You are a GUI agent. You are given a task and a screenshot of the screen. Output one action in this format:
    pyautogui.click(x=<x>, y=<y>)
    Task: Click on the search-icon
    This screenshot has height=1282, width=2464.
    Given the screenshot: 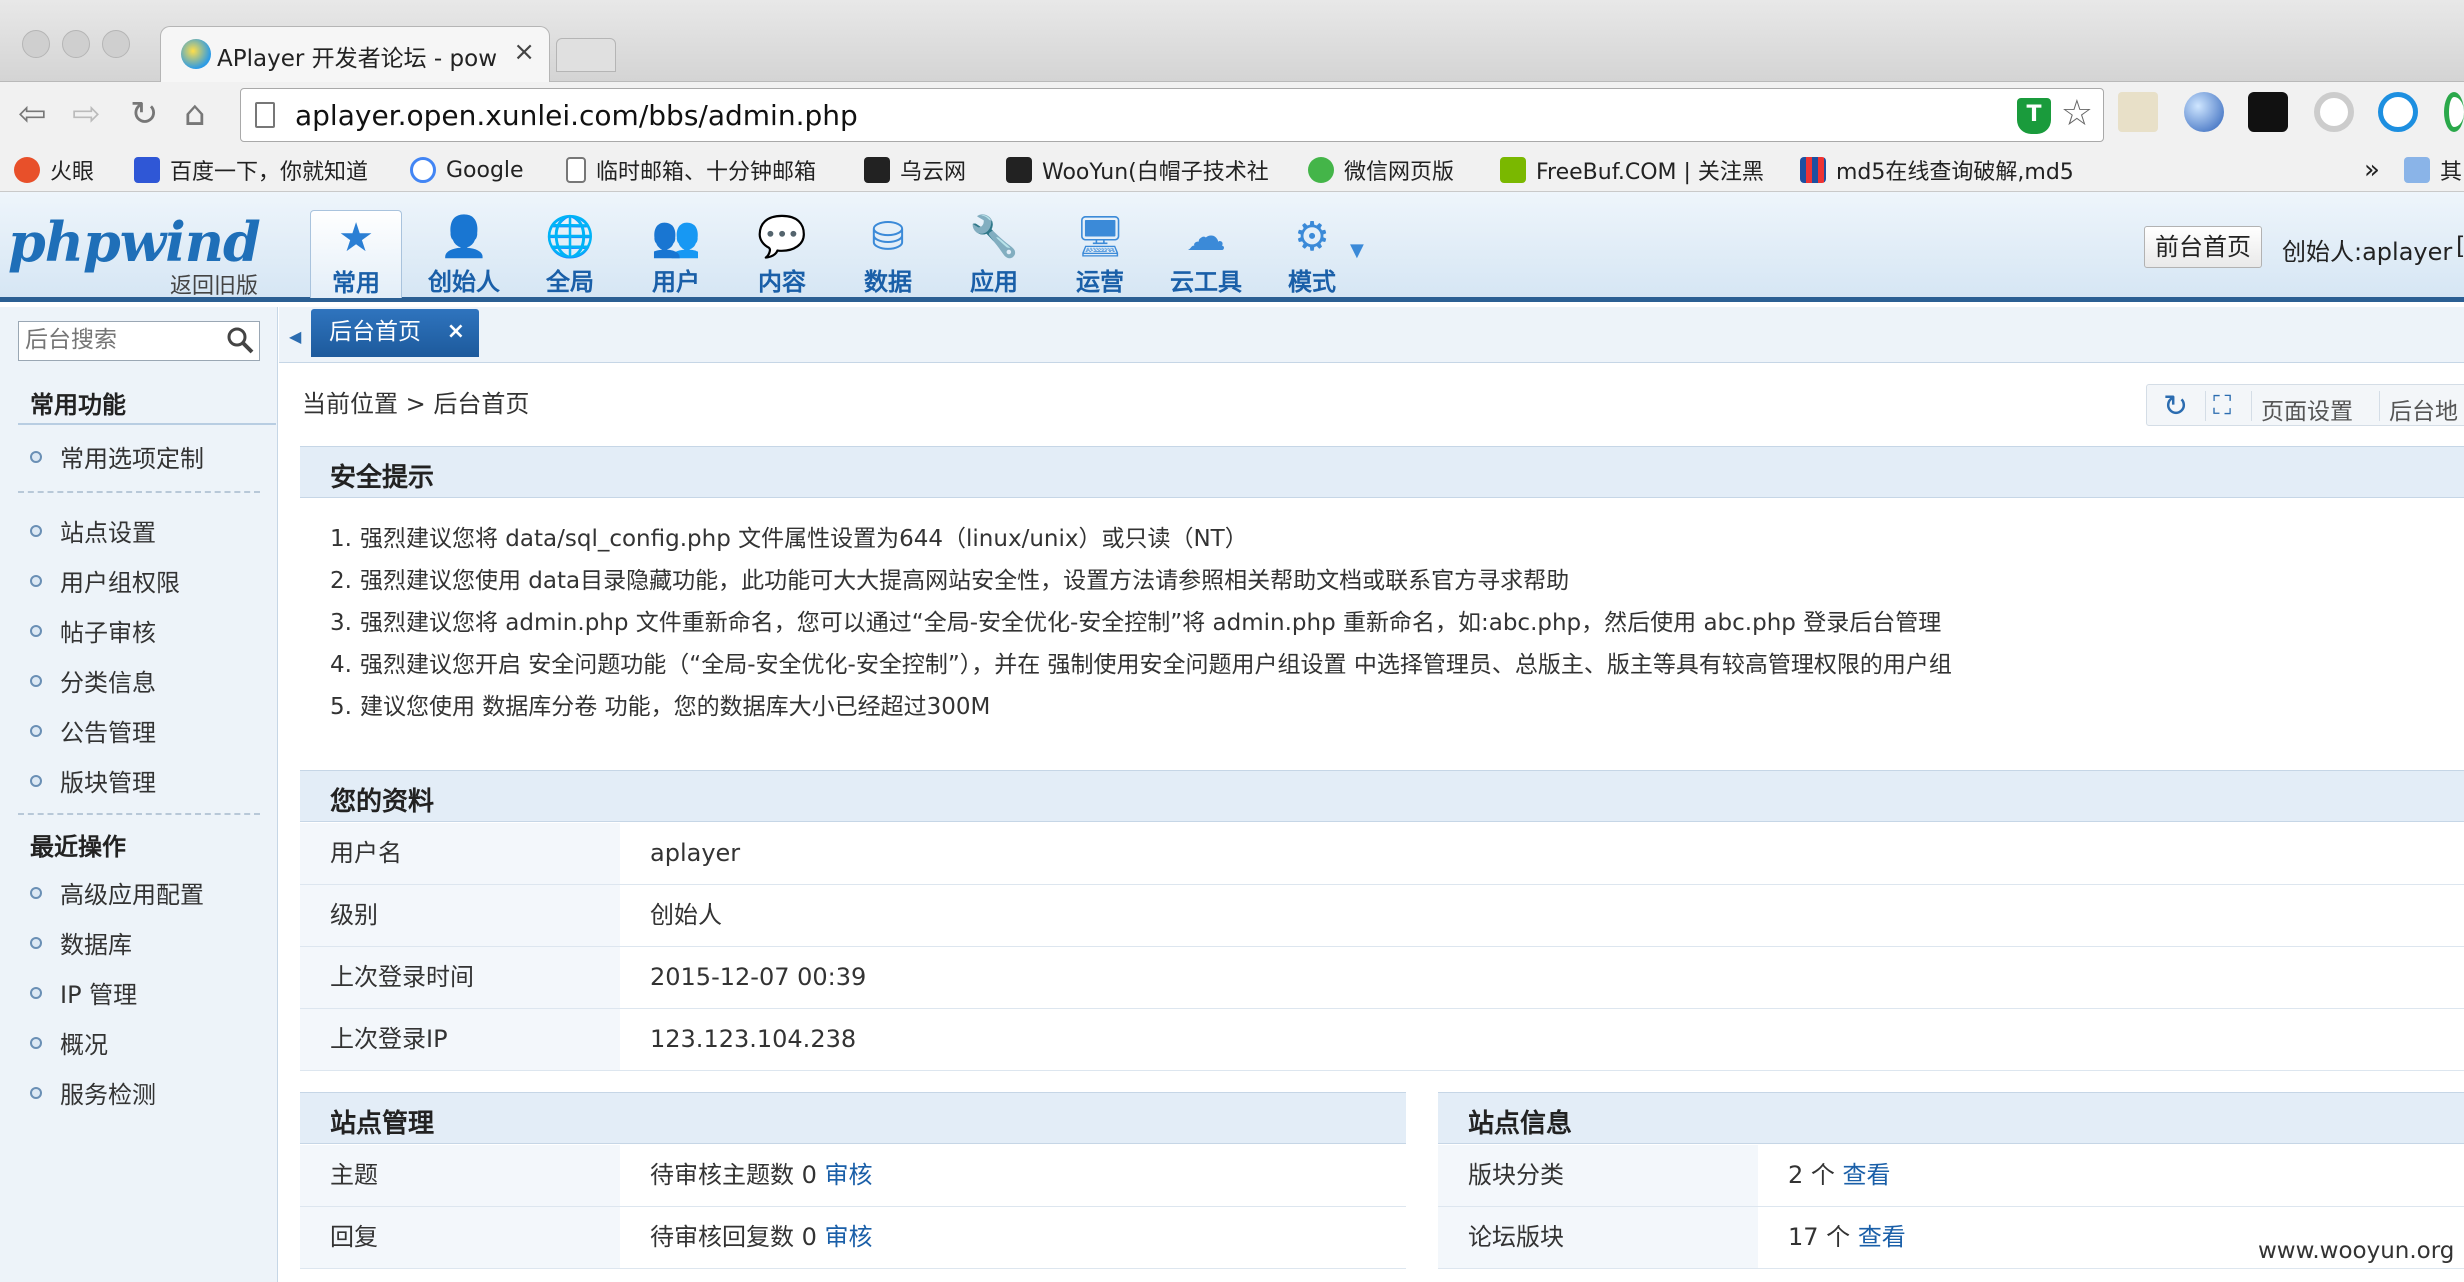 What is the action you would take?
    pyautogui.click(x=240, y=340)
    